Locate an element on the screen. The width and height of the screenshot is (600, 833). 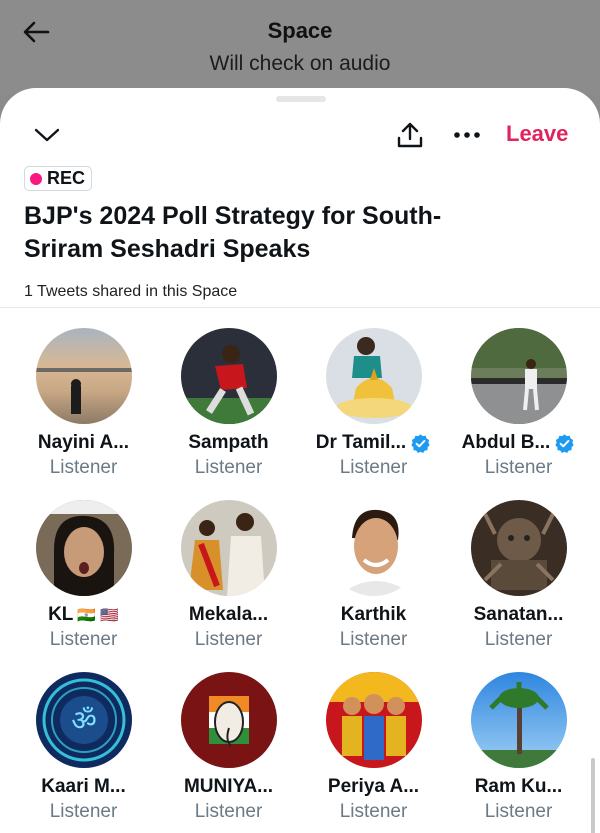
name-row: KL 🇮🇳 🇺🇸 is located at coordinates (83, 615).